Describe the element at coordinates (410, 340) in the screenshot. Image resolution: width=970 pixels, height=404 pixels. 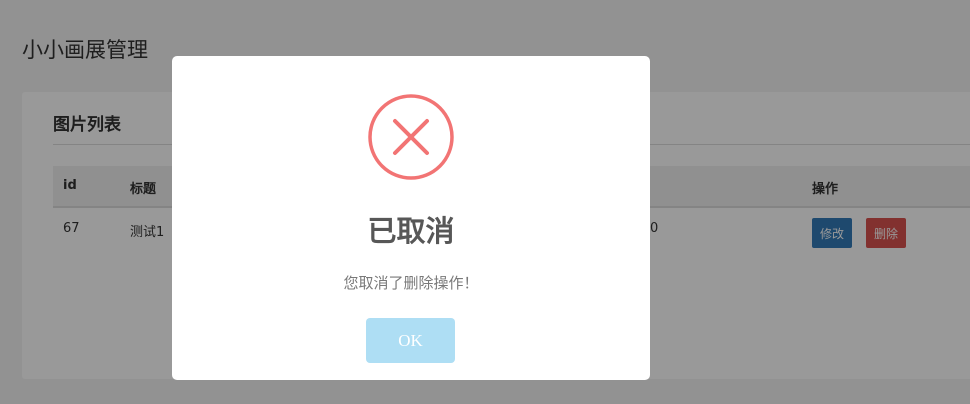
I see `ok-button: OK` at that location.